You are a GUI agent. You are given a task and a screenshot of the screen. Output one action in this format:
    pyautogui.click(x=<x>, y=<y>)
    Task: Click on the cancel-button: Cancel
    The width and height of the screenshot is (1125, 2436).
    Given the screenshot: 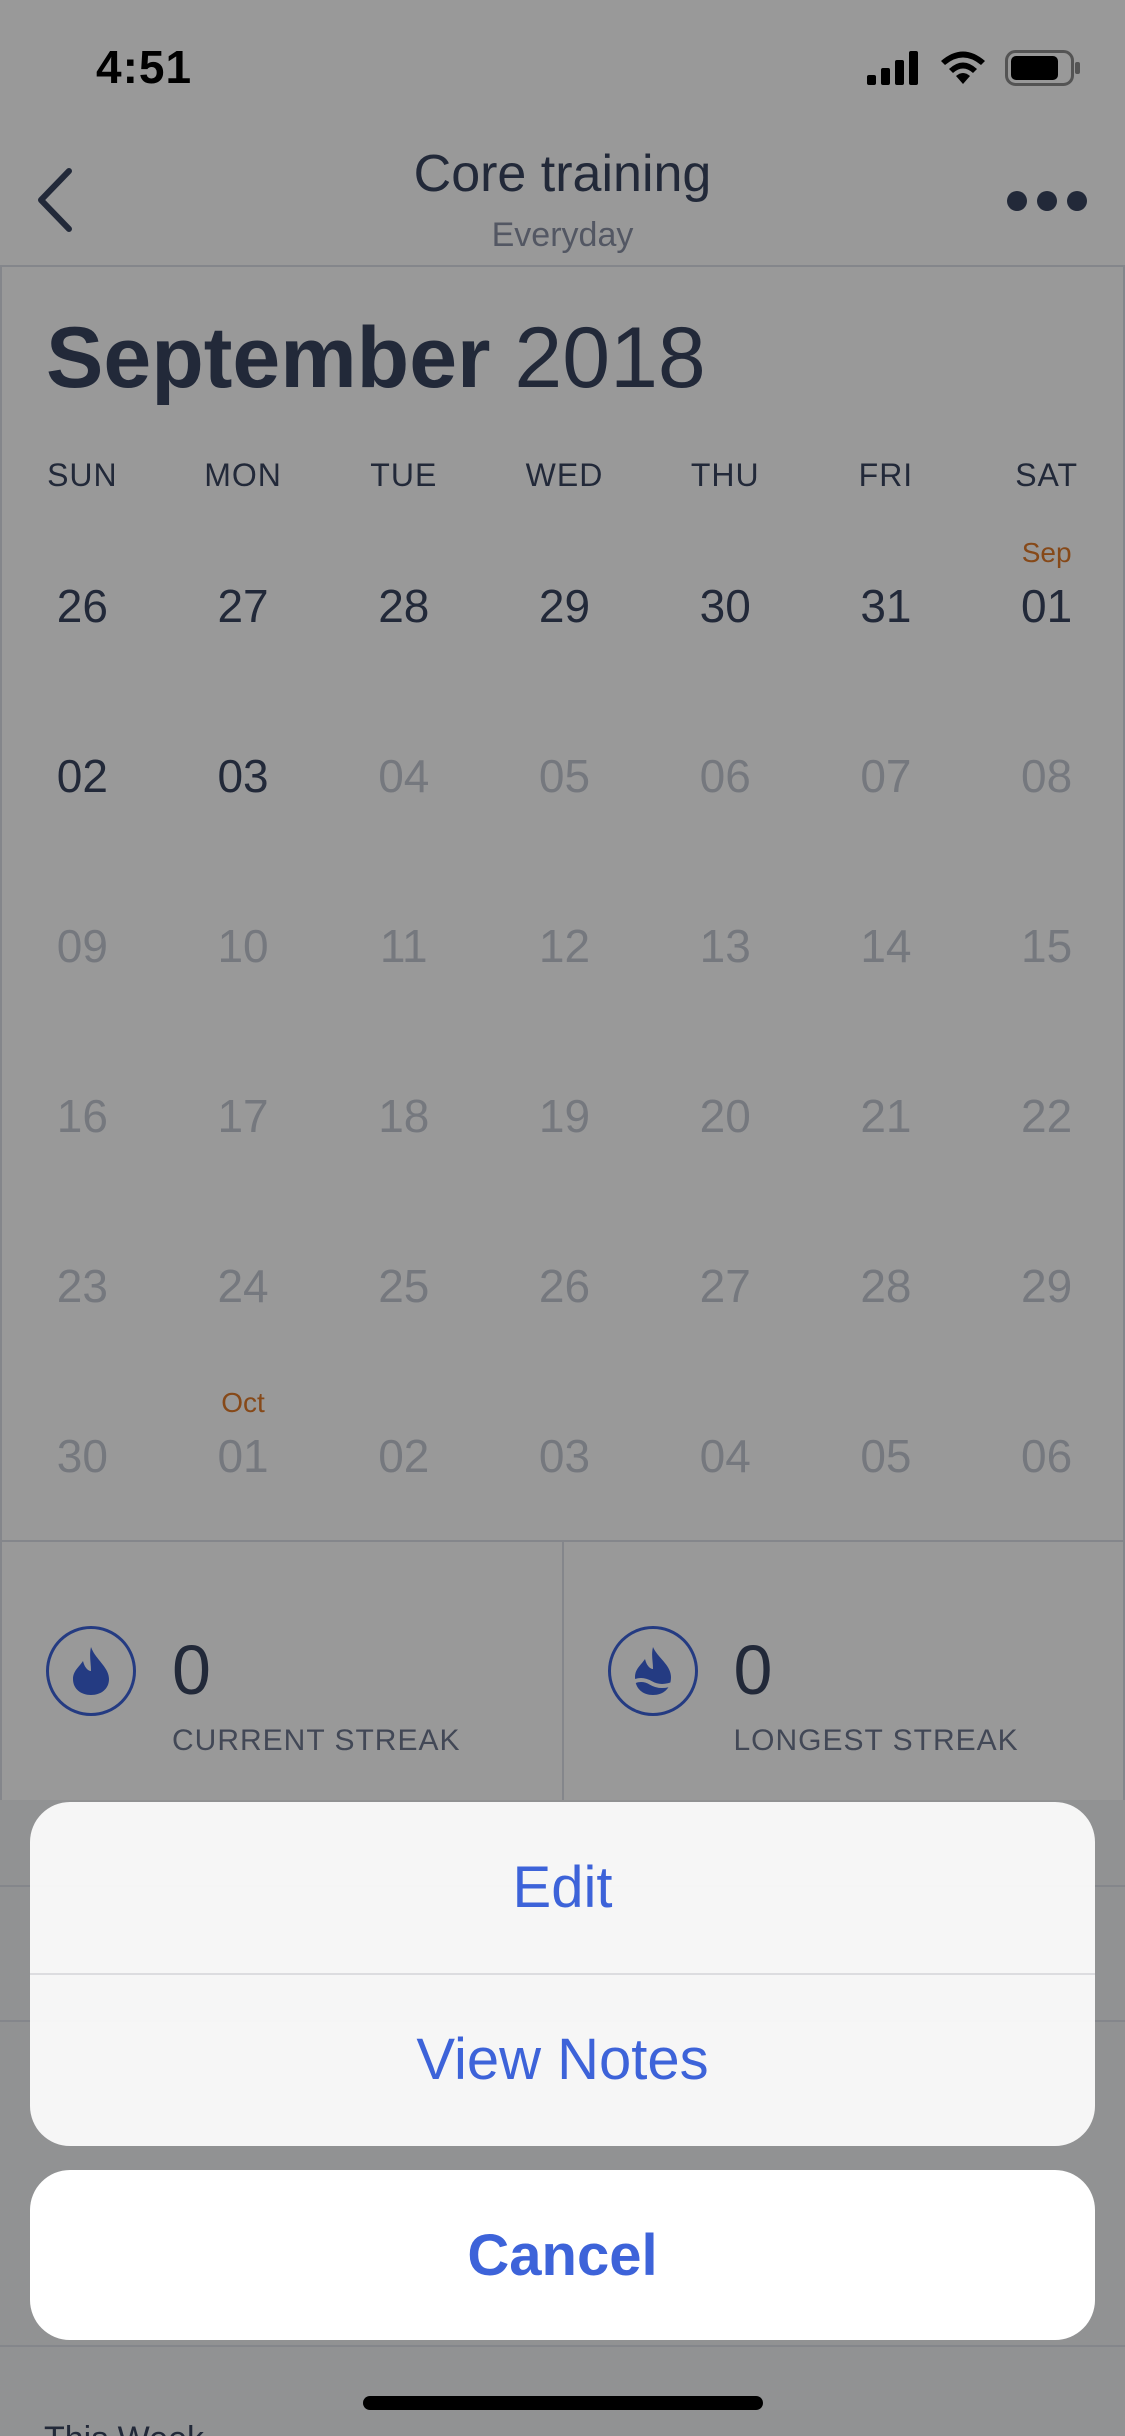 What is the action you would take?
    pyautogui.click(x=562, y=2255)
    